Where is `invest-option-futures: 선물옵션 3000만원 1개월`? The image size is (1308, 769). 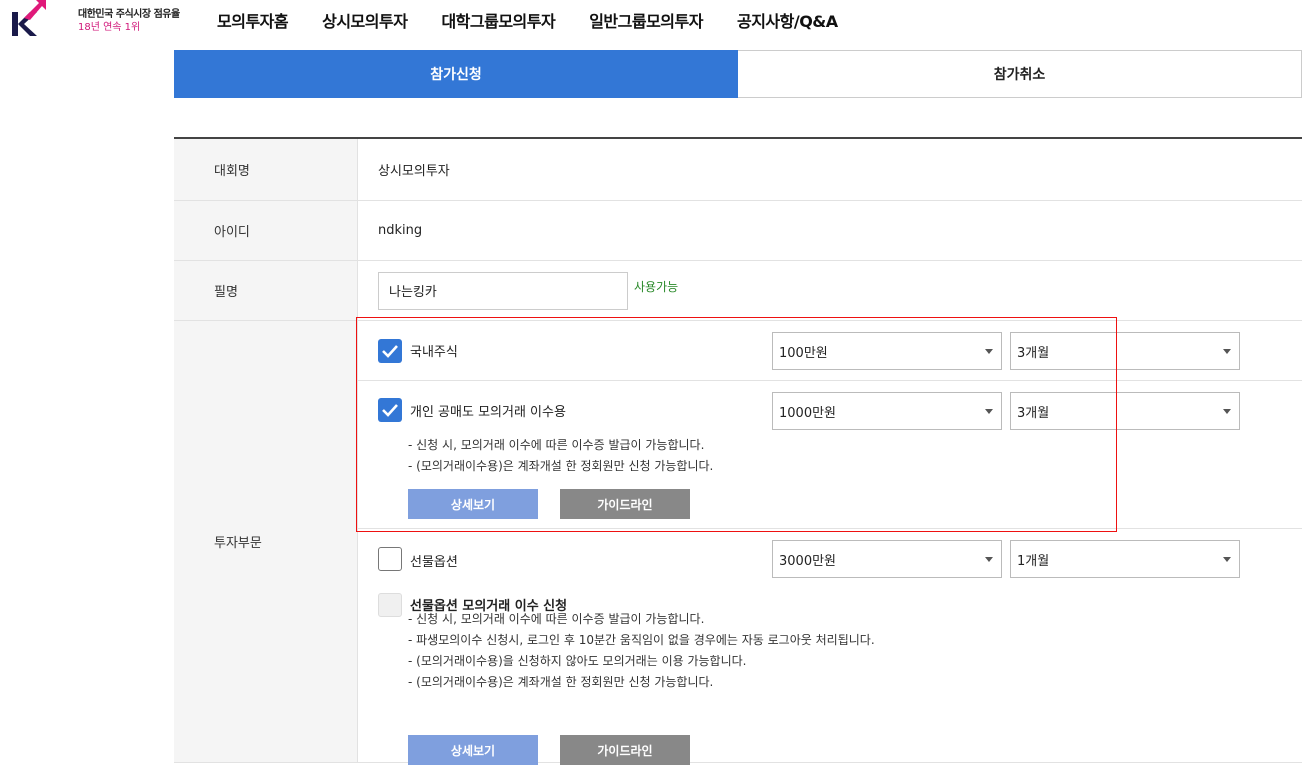
invest-option-futures: 선물옵션 3000만원 1개월 is located at coordinates (830, 559).